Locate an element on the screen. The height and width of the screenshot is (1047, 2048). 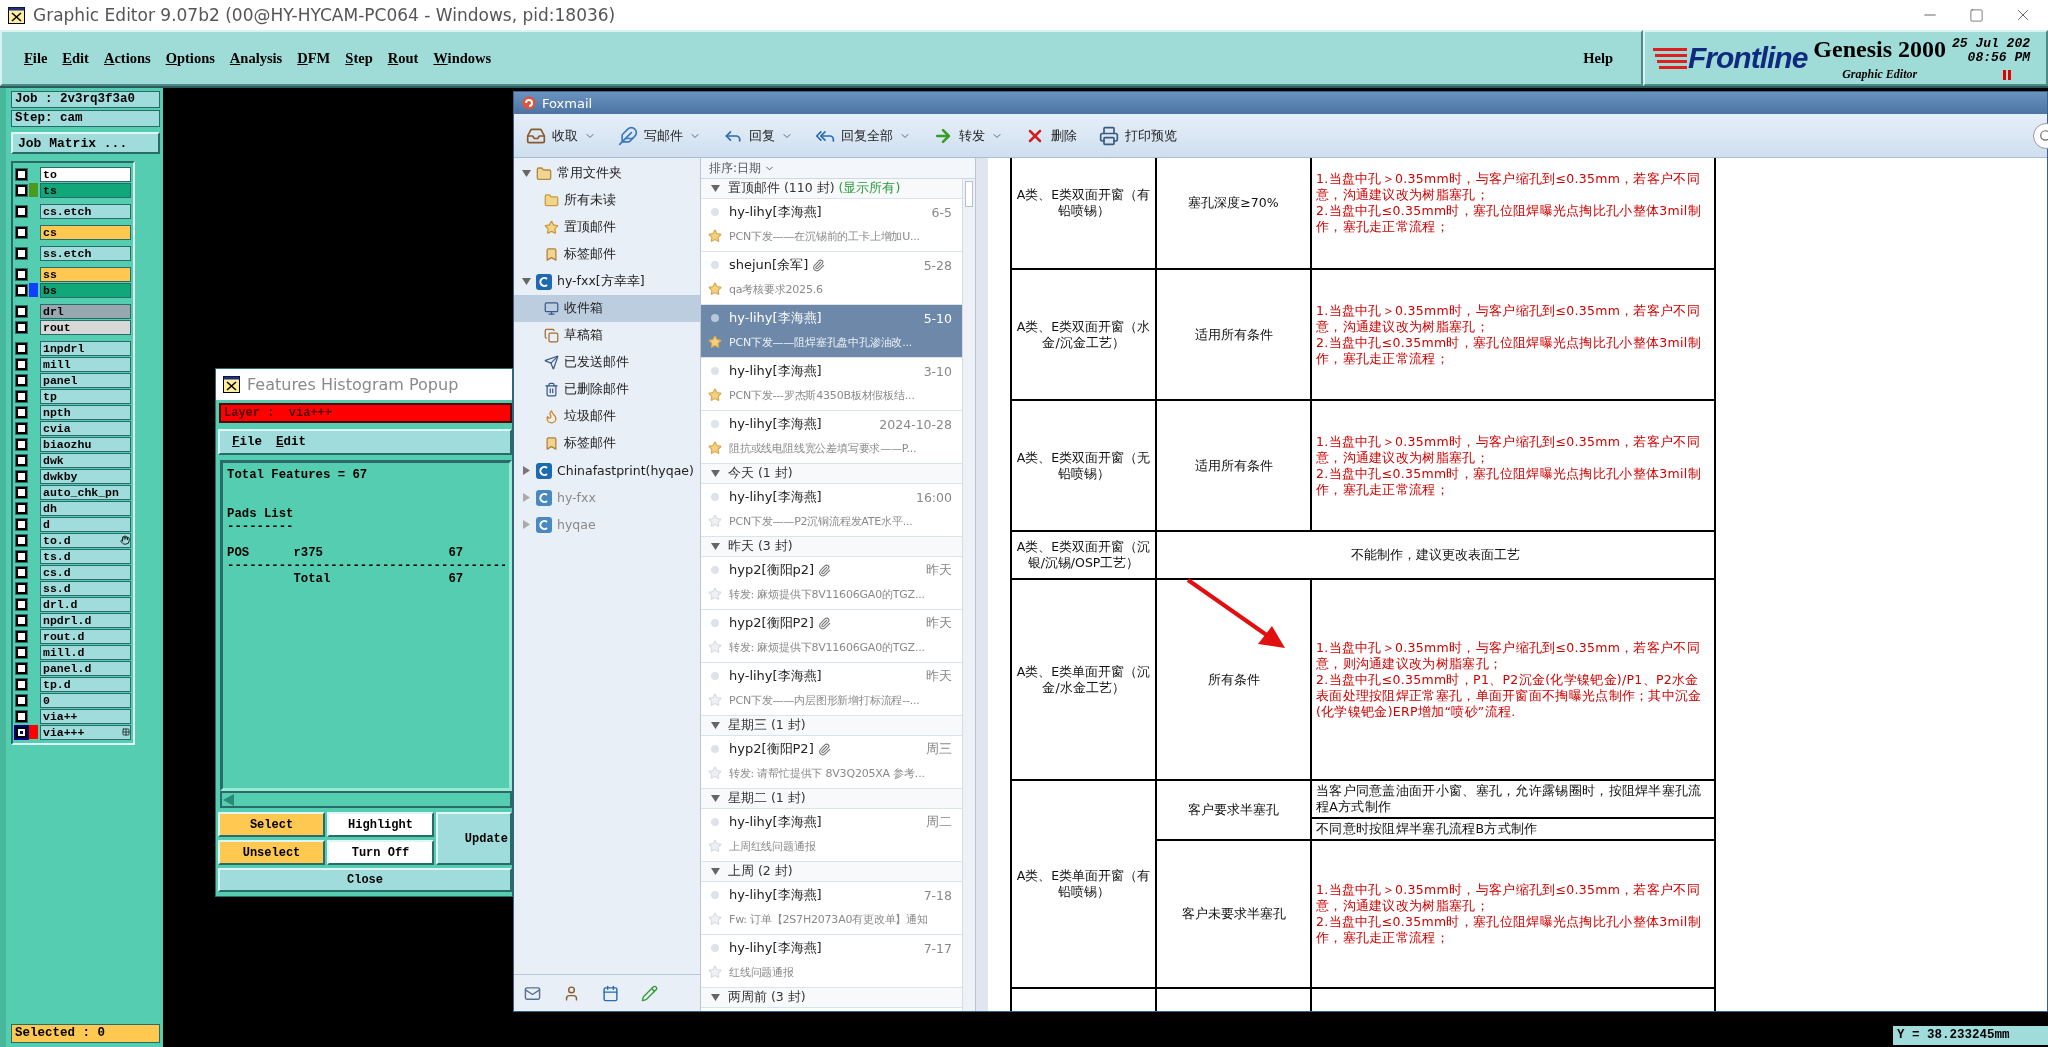
popup-button: Select is located at coordinates (271, 824).